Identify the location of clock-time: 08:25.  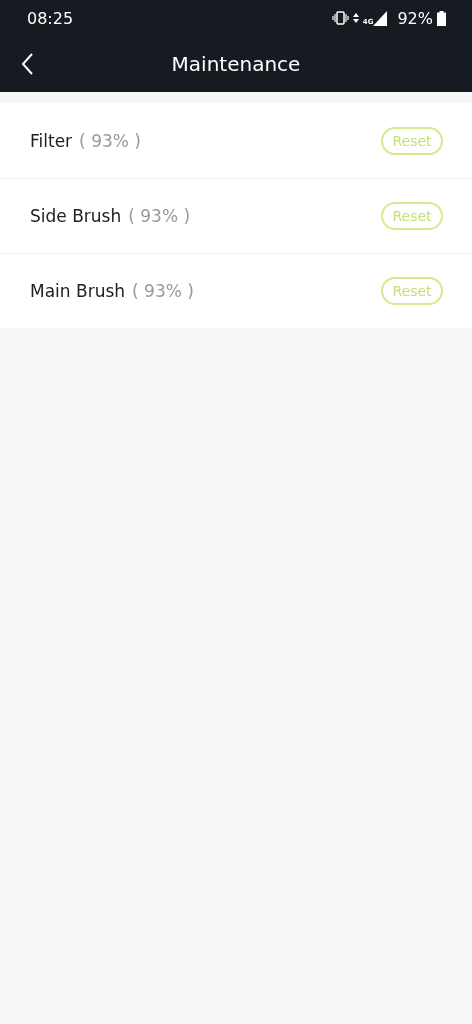
(50, 18).